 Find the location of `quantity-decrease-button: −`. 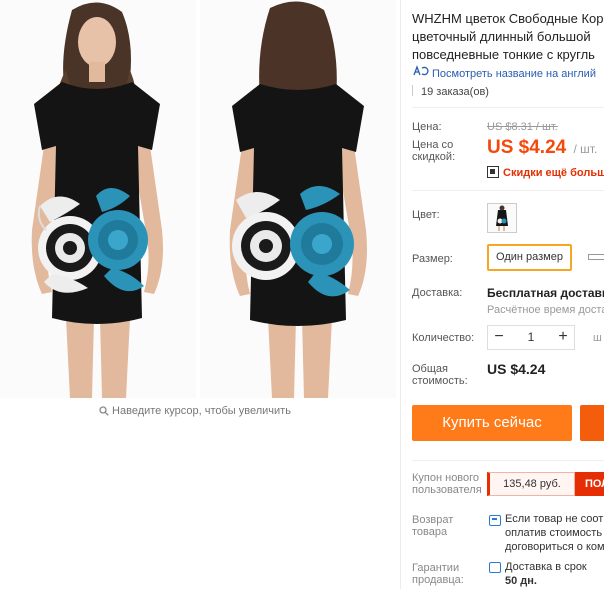

quantity-decrease-button: − is located at coordinates (499, 337).